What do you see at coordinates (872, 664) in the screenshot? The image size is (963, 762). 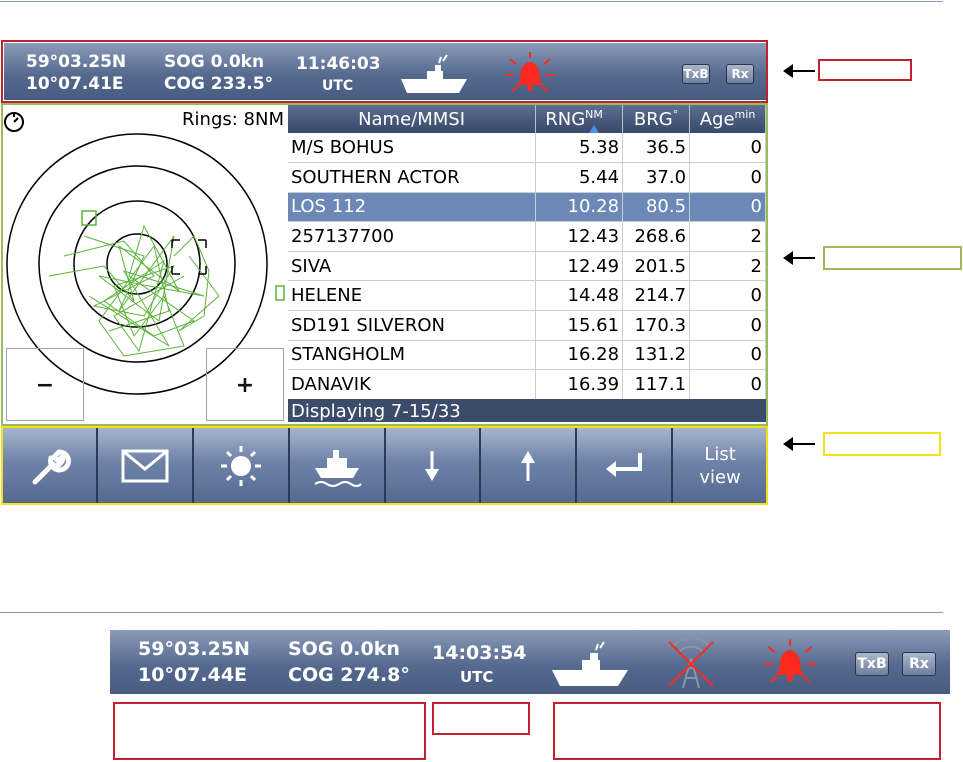 I see `txb-badge-detail: TxB` at bounding box center [872, 664].